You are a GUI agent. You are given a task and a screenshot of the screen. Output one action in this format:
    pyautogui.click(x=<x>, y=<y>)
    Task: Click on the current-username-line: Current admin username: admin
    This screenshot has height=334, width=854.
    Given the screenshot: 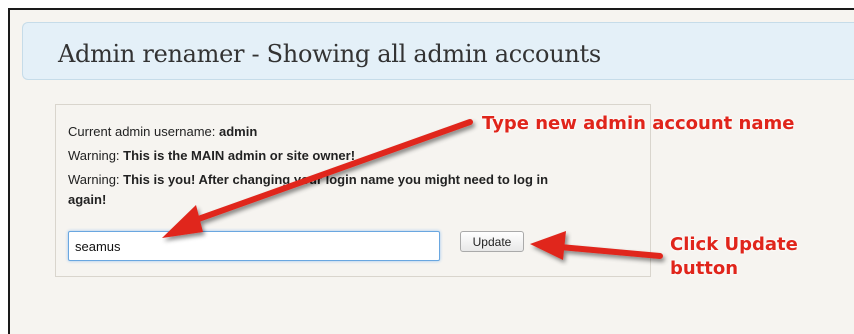 What is the action you would take?
    pyautogui.click(x=162, y=131)
    